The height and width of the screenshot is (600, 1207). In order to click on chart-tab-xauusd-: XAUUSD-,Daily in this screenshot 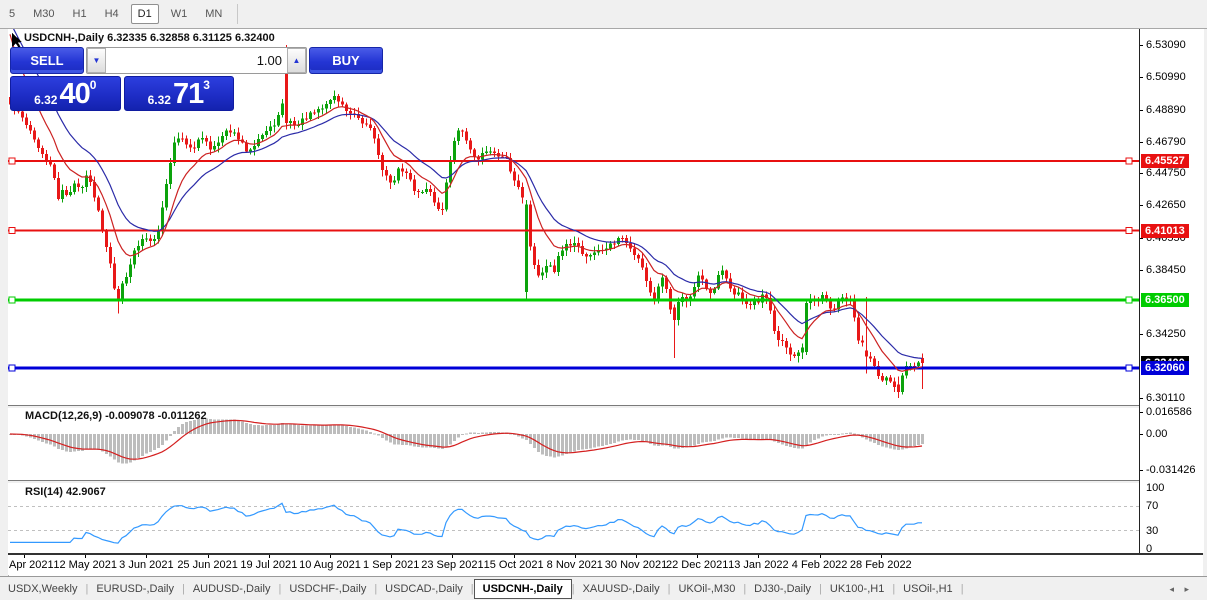, I will do `click(621, 589)`.